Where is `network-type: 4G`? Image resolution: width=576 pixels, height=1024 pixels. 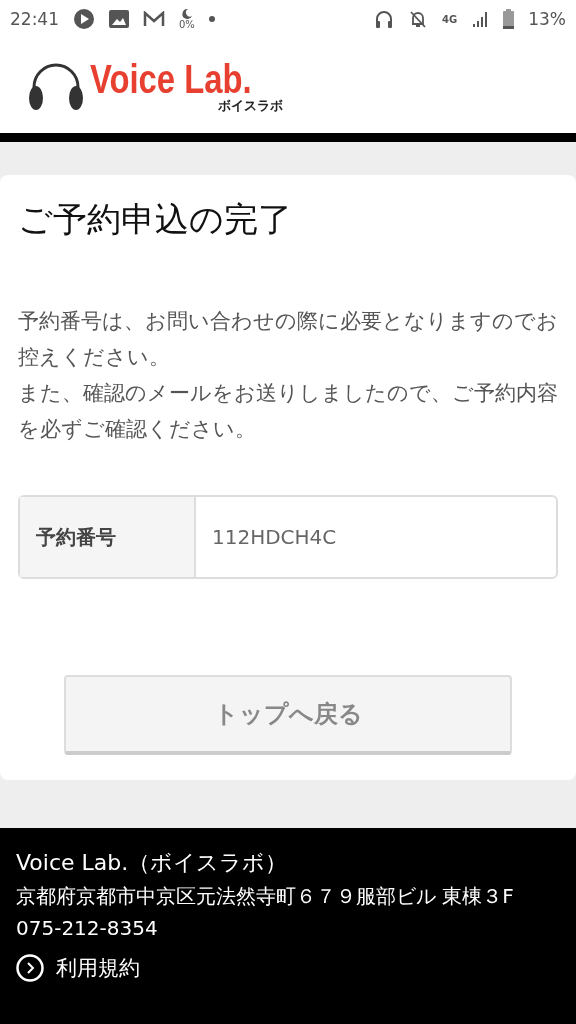
network-type: 4G is located at coordinates (450, 19).